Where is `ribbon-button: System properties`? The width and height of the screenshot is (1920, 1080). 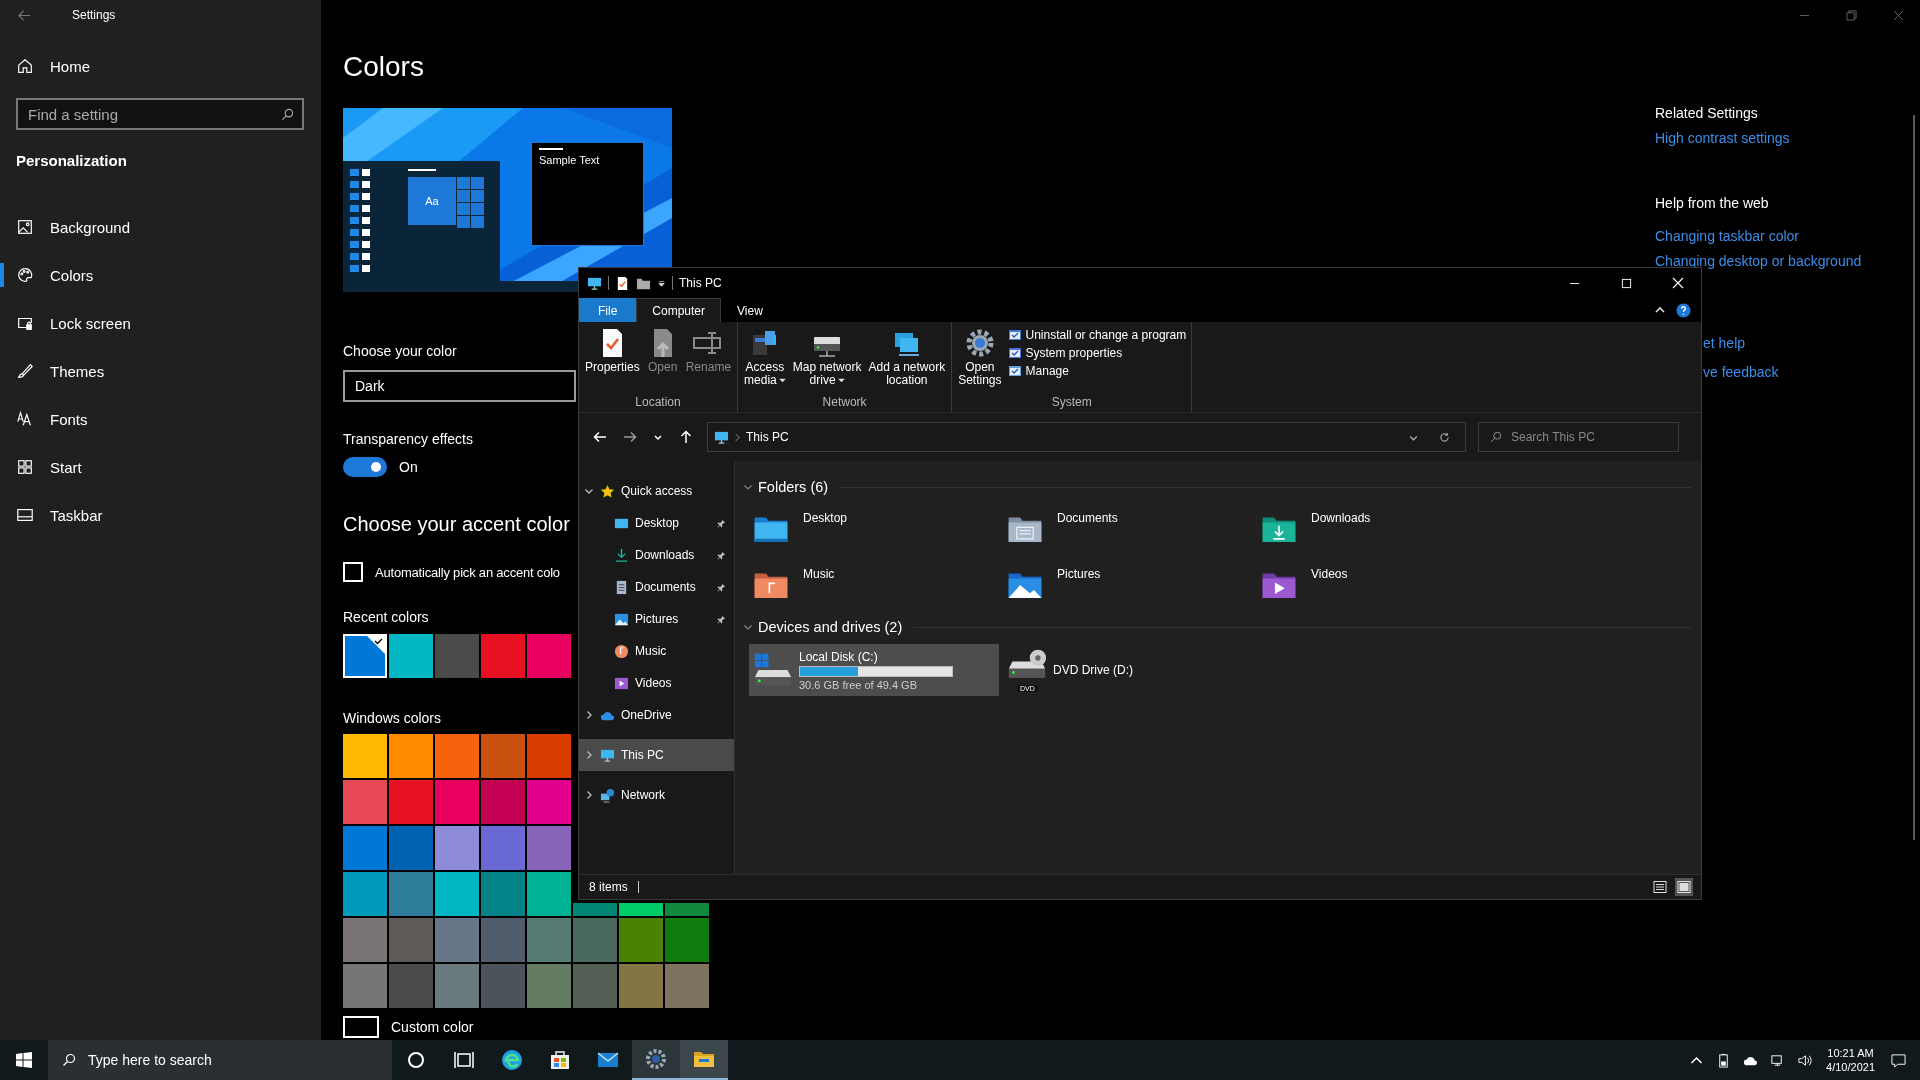 ribbon-button: System properties is located at coordinates (1097, 353).